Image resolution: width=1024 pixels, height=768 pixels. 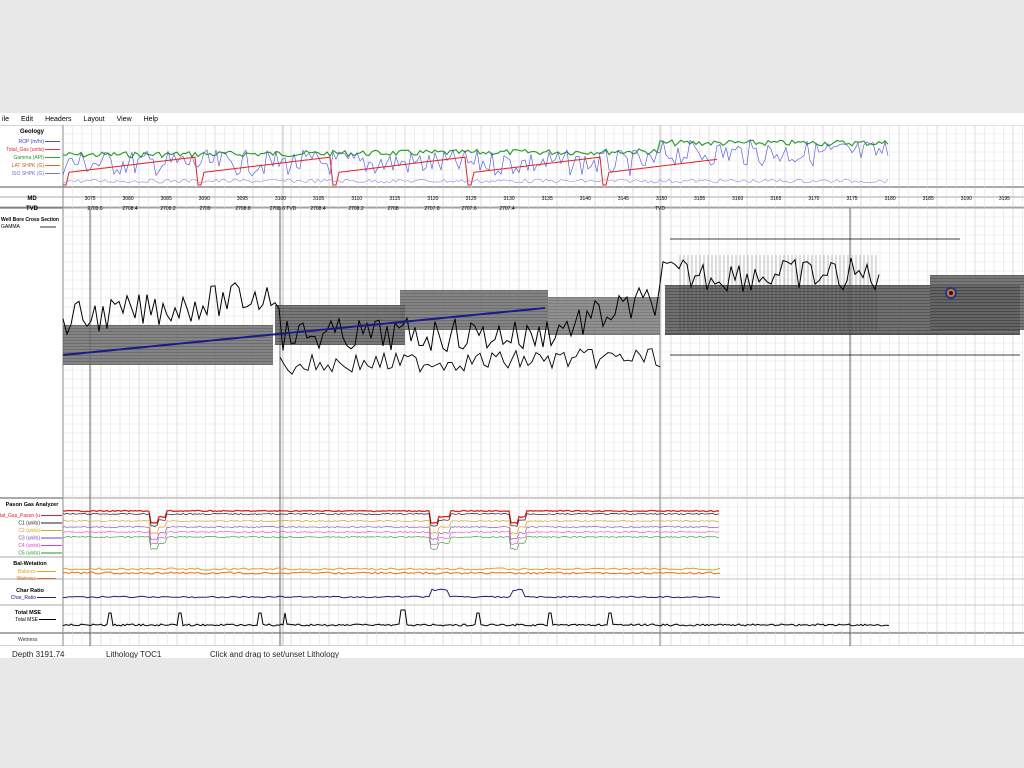 I want to click on wetness-curve, so click(x=392, y=573).